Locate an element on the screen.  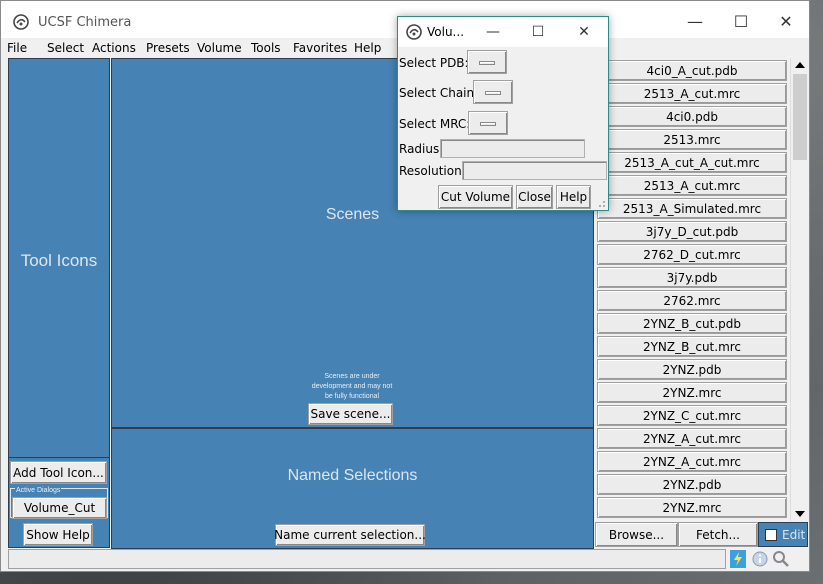
resize-grip-icon is located at coordinates (601, 203).